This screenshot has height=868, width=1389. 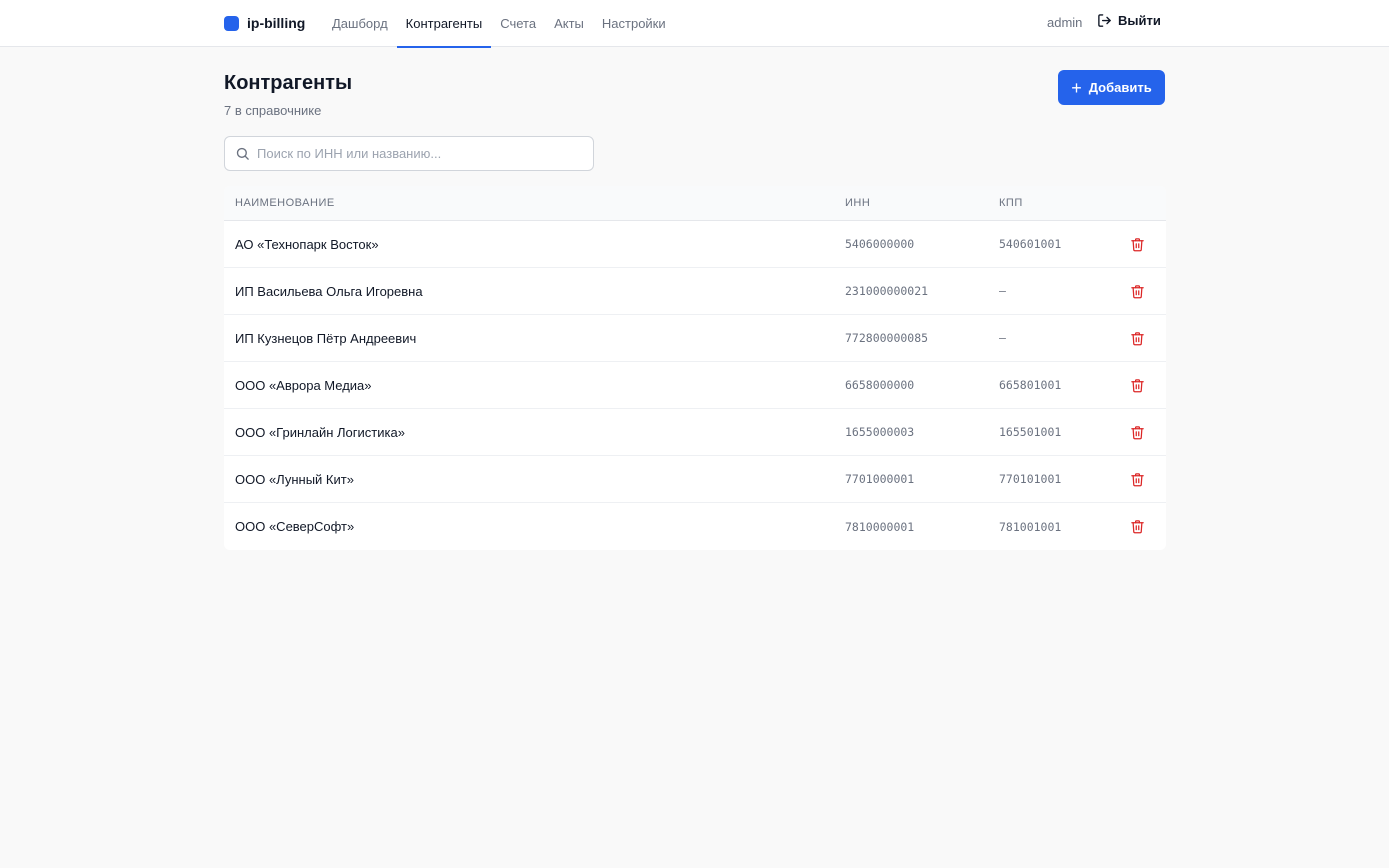 I want to click on app-name: ip-billing, so click(x=276, y=23).